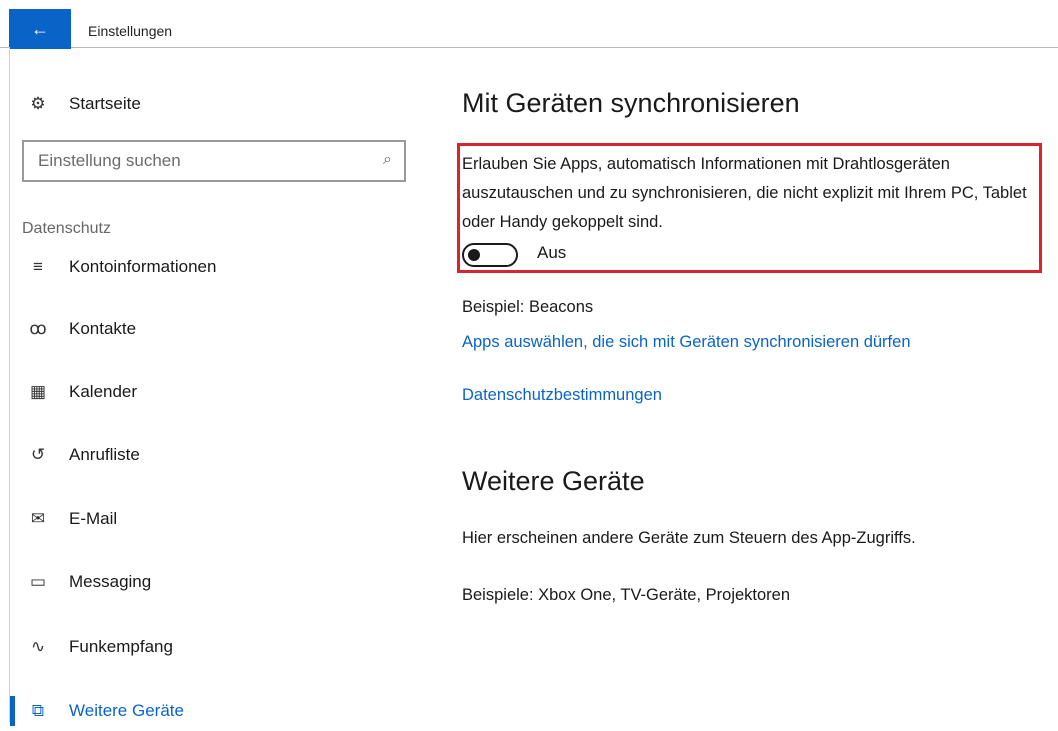  Describe the element at coordinates (110, 581) in the screenshot. I see `sidebar-item-label: Messaging` at that location.